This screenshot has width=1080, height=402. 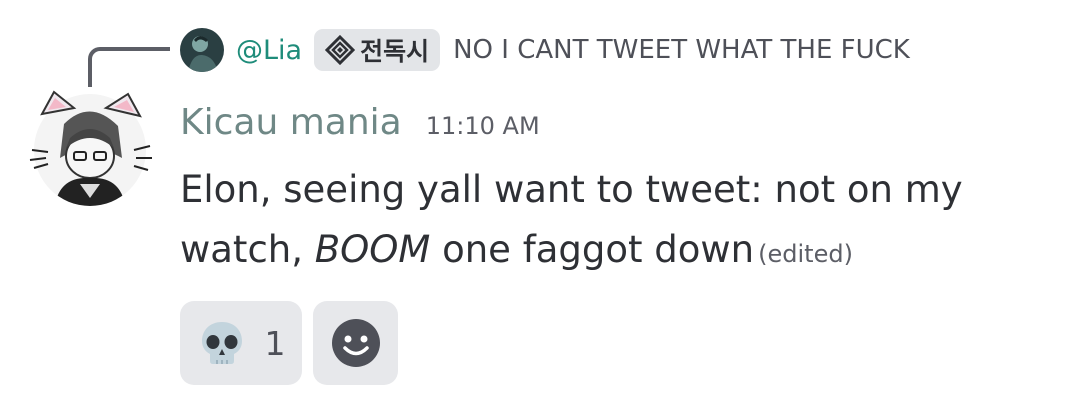 I want to click on reply-text: NO I CANT TWEET WHAT THE FUCK, so click(x=681, y=50).